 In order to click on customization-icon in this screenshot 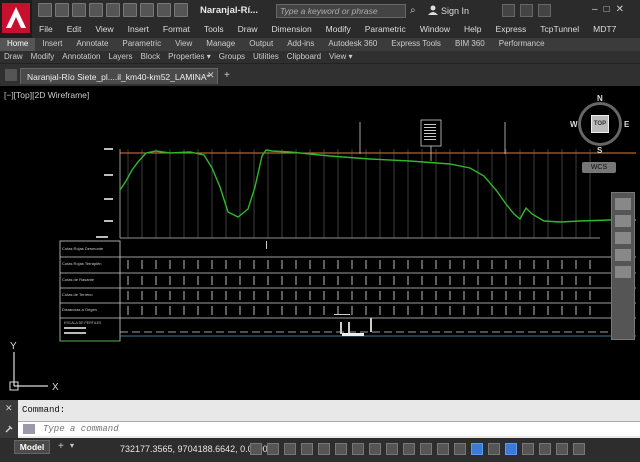, I will do `click(579, 449)`.